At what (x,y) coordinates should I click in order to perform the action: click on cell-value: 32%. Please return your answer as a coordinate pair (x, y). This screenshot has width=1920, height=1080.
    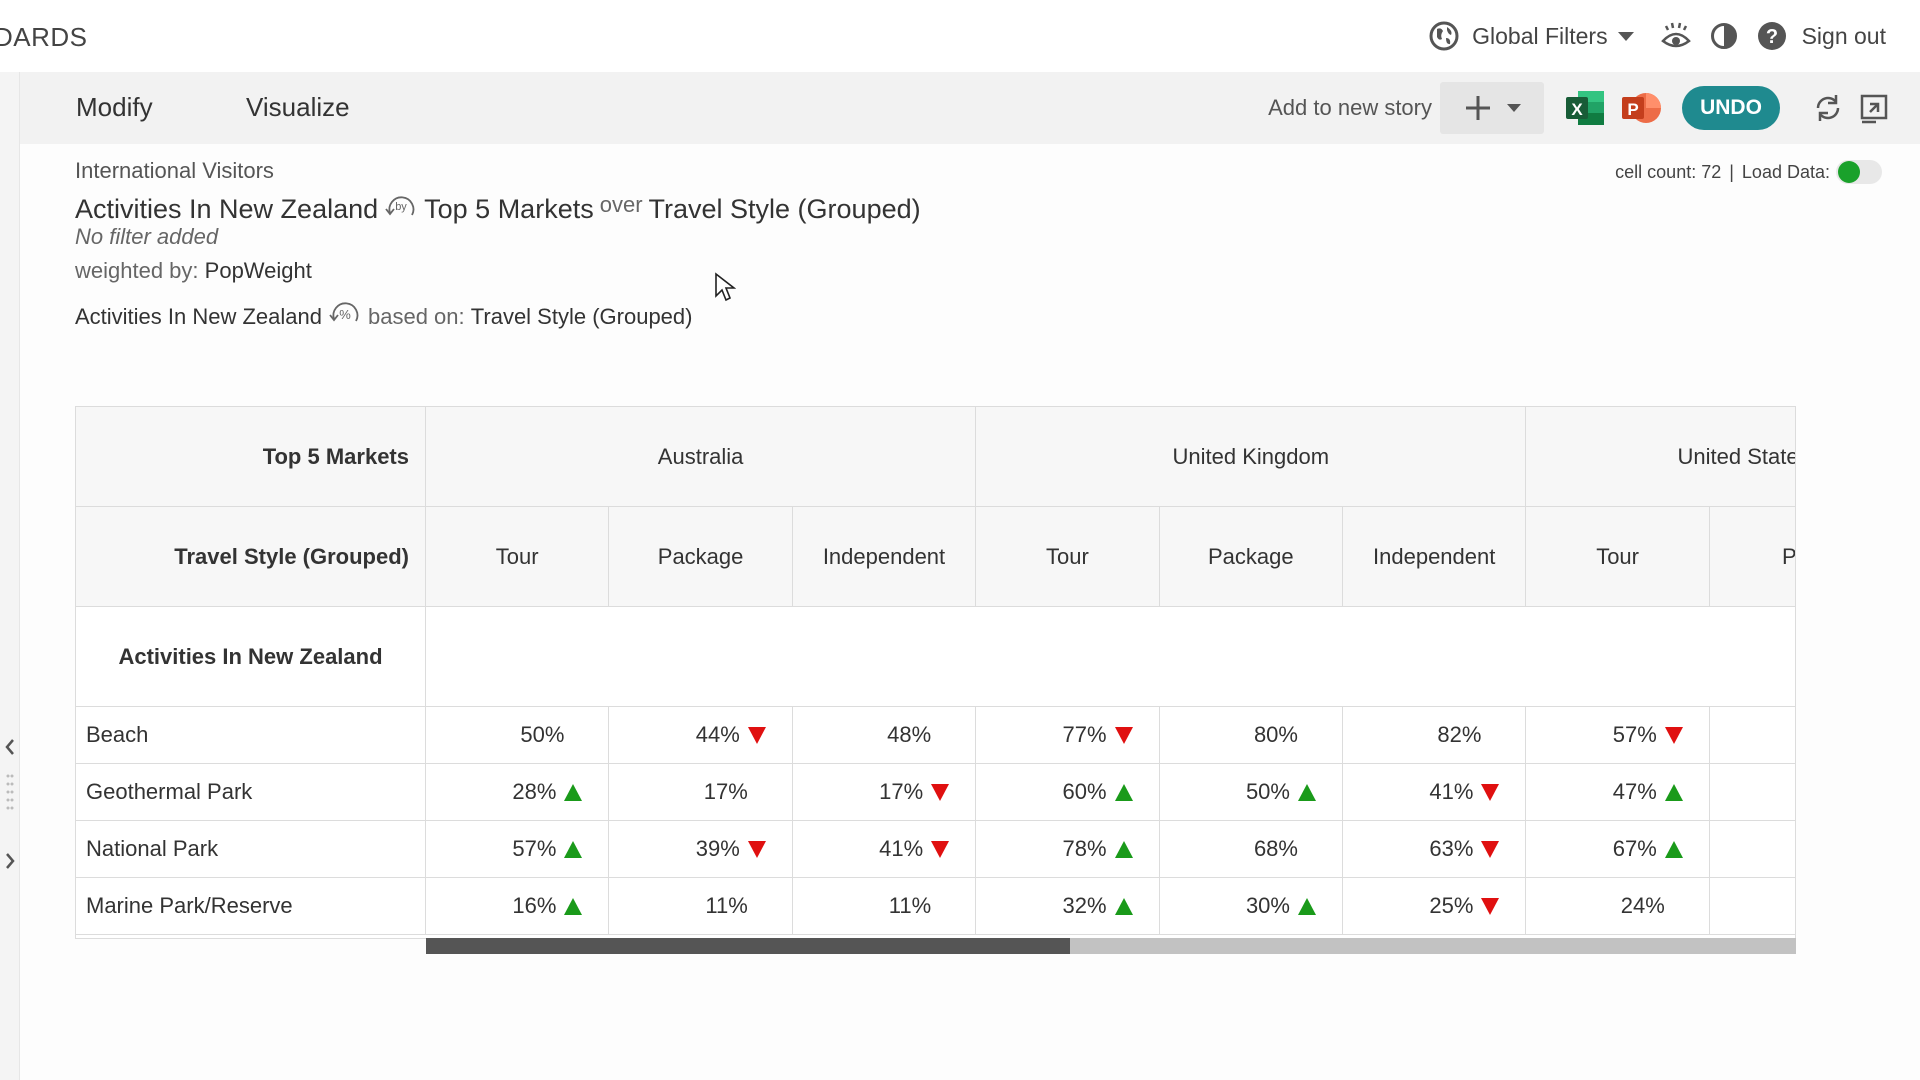
    Looking at the image, I should click on (1084, 905).